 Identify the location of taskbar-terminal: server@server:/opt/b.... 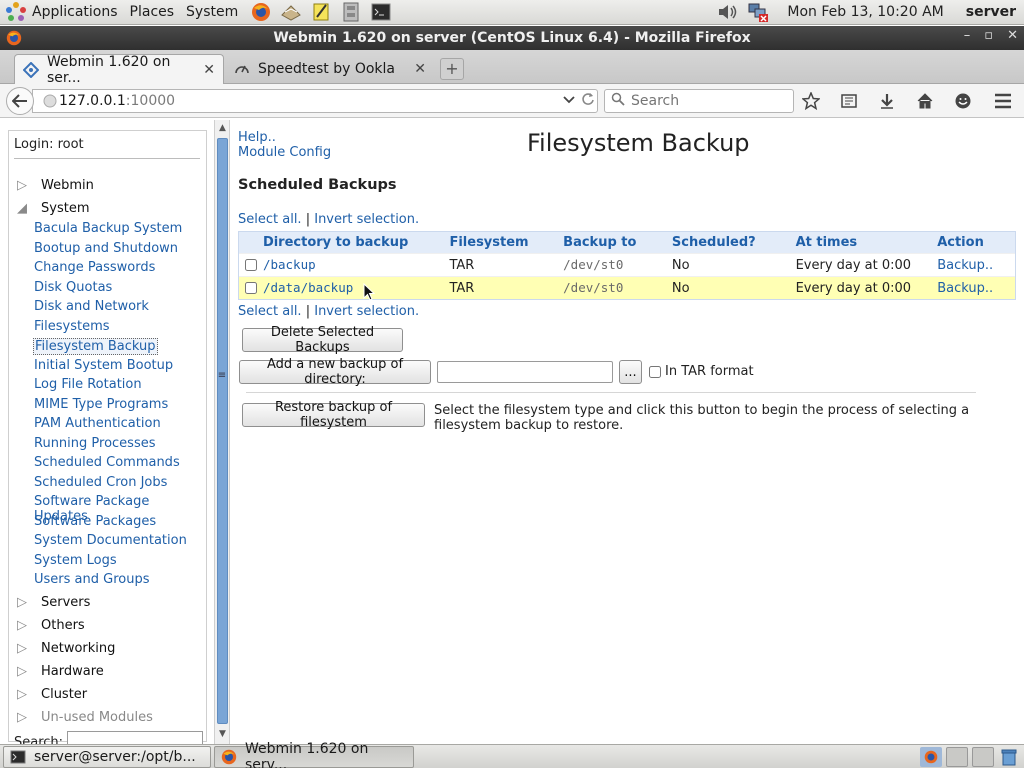
(107, 756).